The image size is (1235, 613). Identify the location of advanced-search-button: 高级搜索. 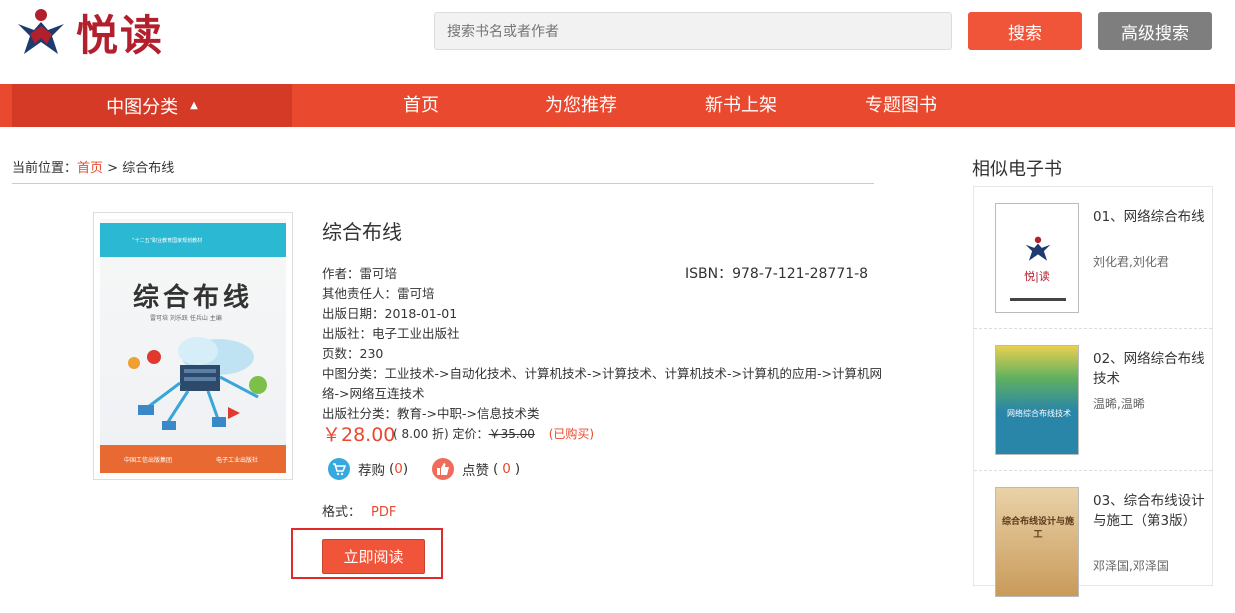
(1155, 31).